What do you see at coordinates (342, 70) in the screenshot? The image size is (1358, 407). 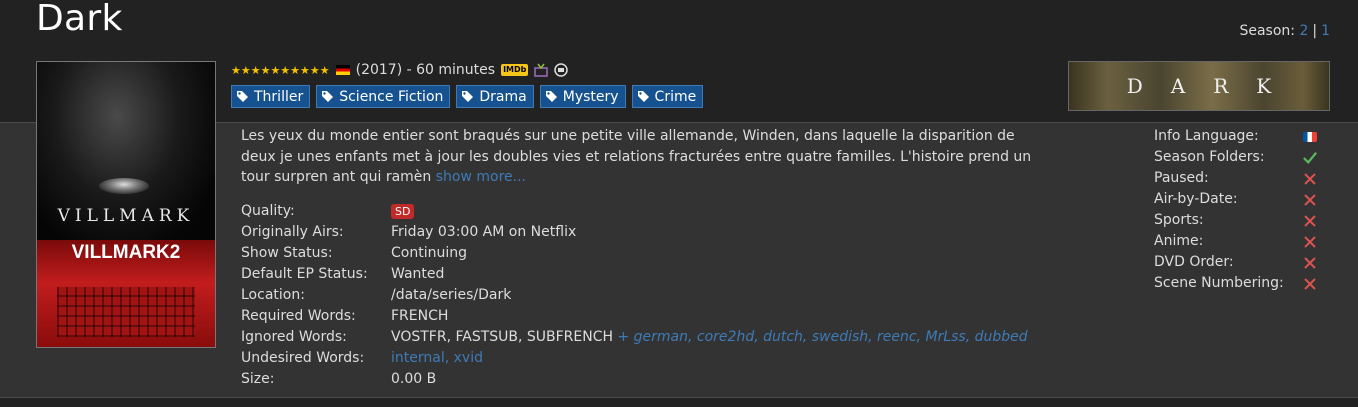 I see `german-flag-icon` at bounding box center [342, 70].